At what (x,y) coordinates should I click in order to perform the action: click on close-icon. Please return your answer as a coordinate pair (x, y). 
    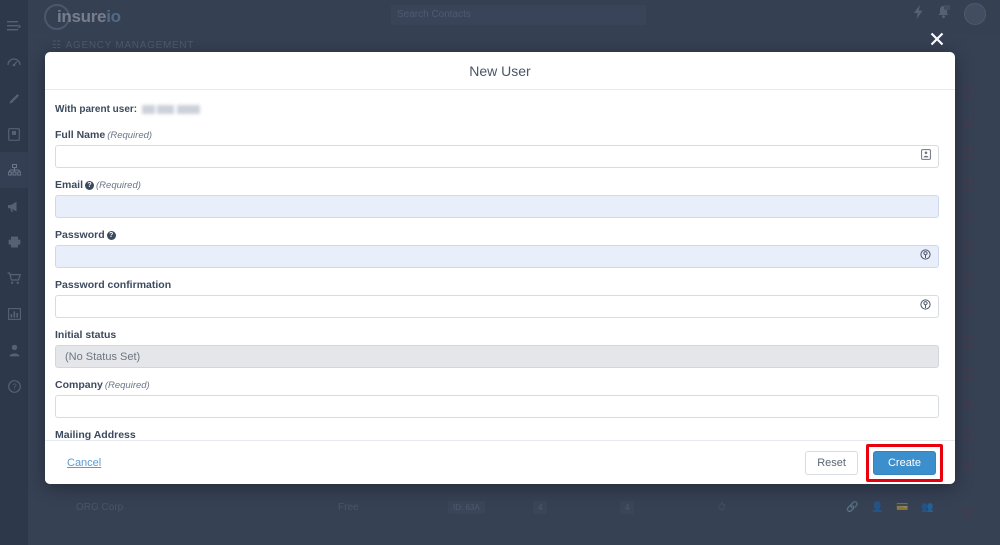
    Looking at the image, I should click on (937, 40).